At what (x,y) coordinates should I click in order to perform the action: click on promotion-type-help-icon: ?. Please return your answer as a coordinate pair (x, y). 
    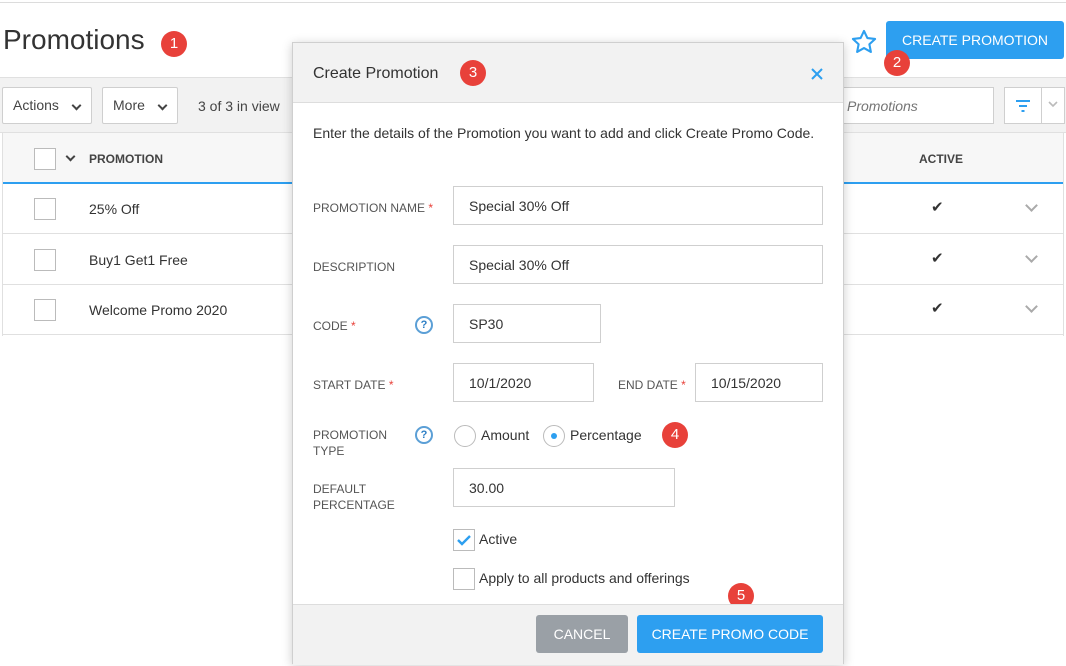
    Looking at the image, I should click on (424, 435).